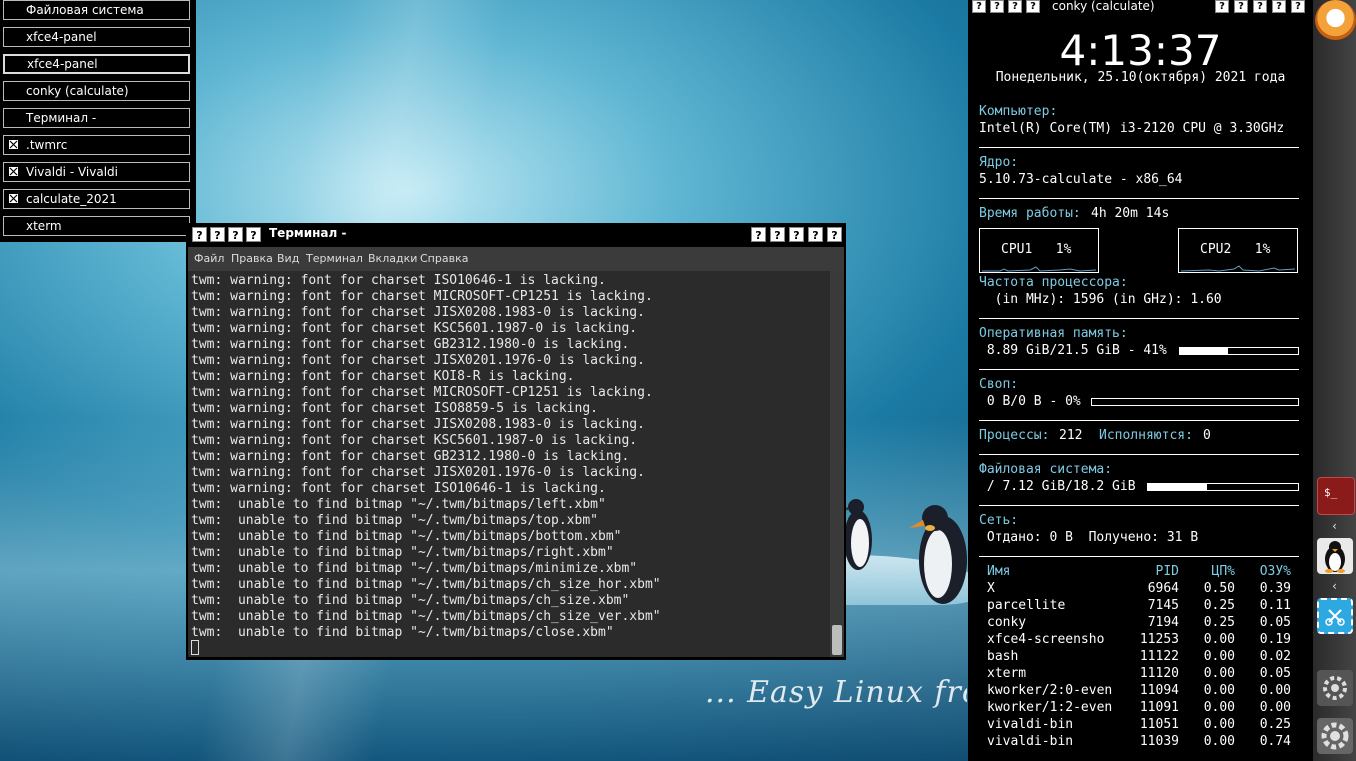  What do you see at coordinates (1335, 616) in the screenshot?
I see `screenshot-icon` at bounding box center [1335, 616].